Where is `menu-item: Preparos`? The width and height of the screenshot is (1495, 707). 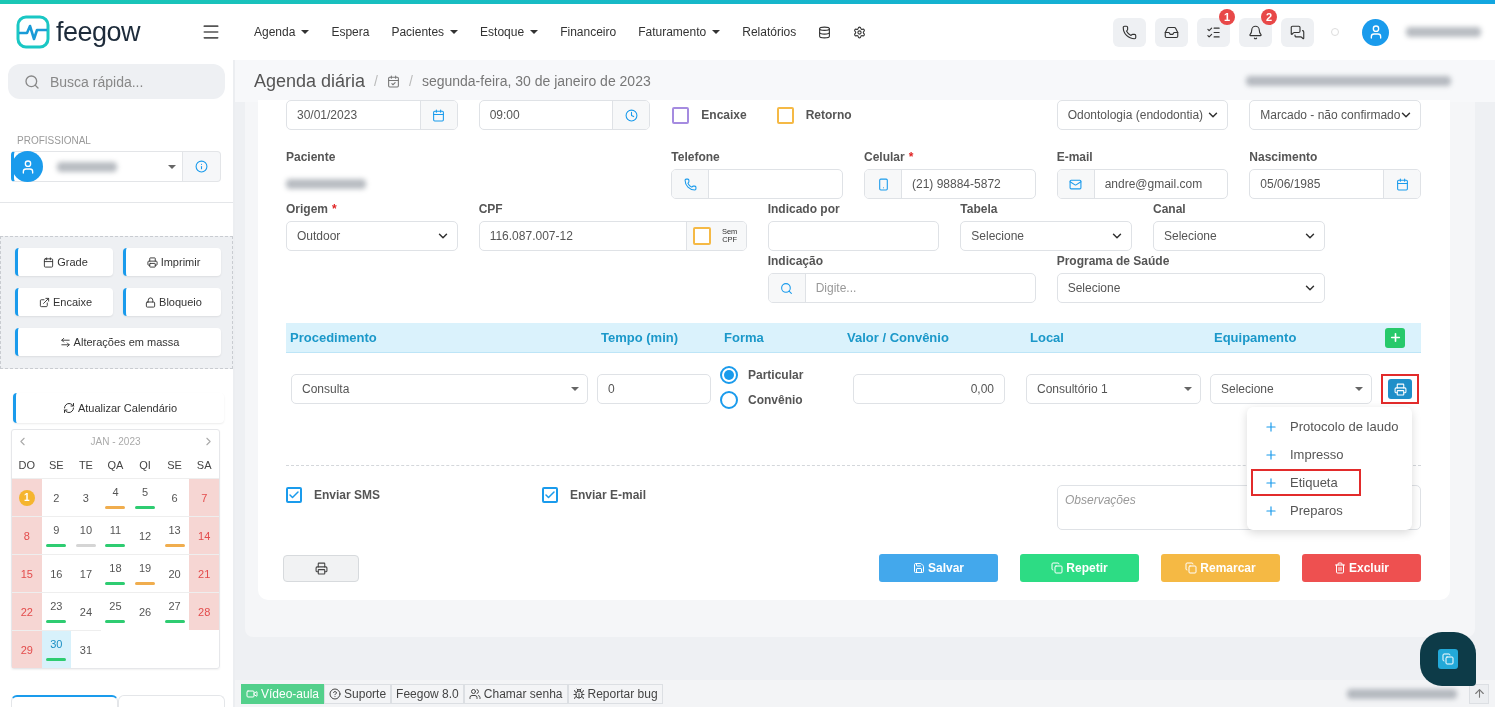
menu-item: Preparos is located at coordinates (1329, 510).